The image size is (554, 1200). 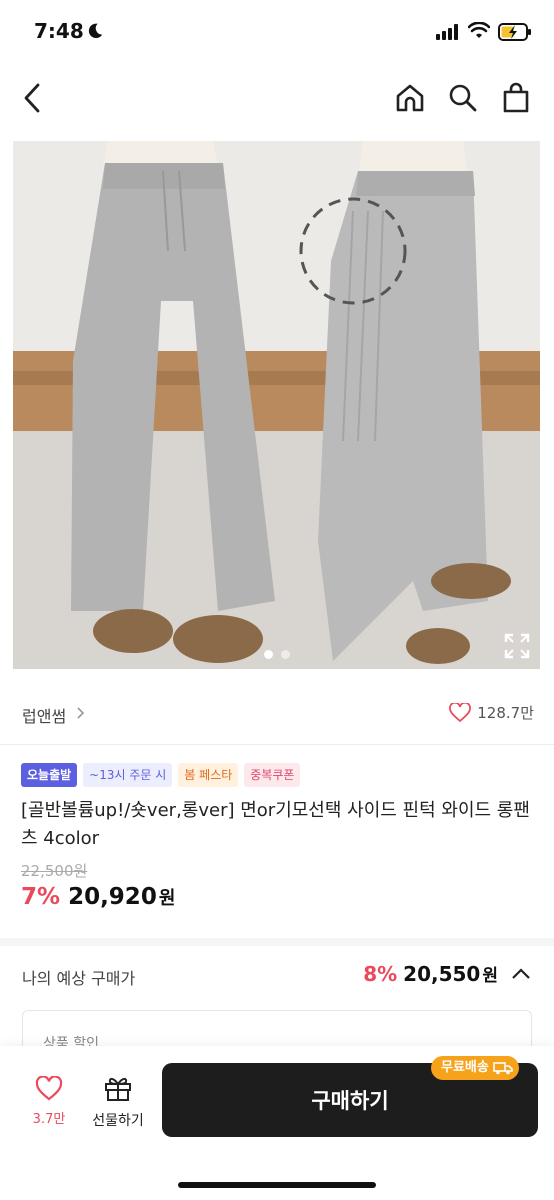 I want to click on sale-price-row: 7% 20,920 원, so click(x=98, y=897).